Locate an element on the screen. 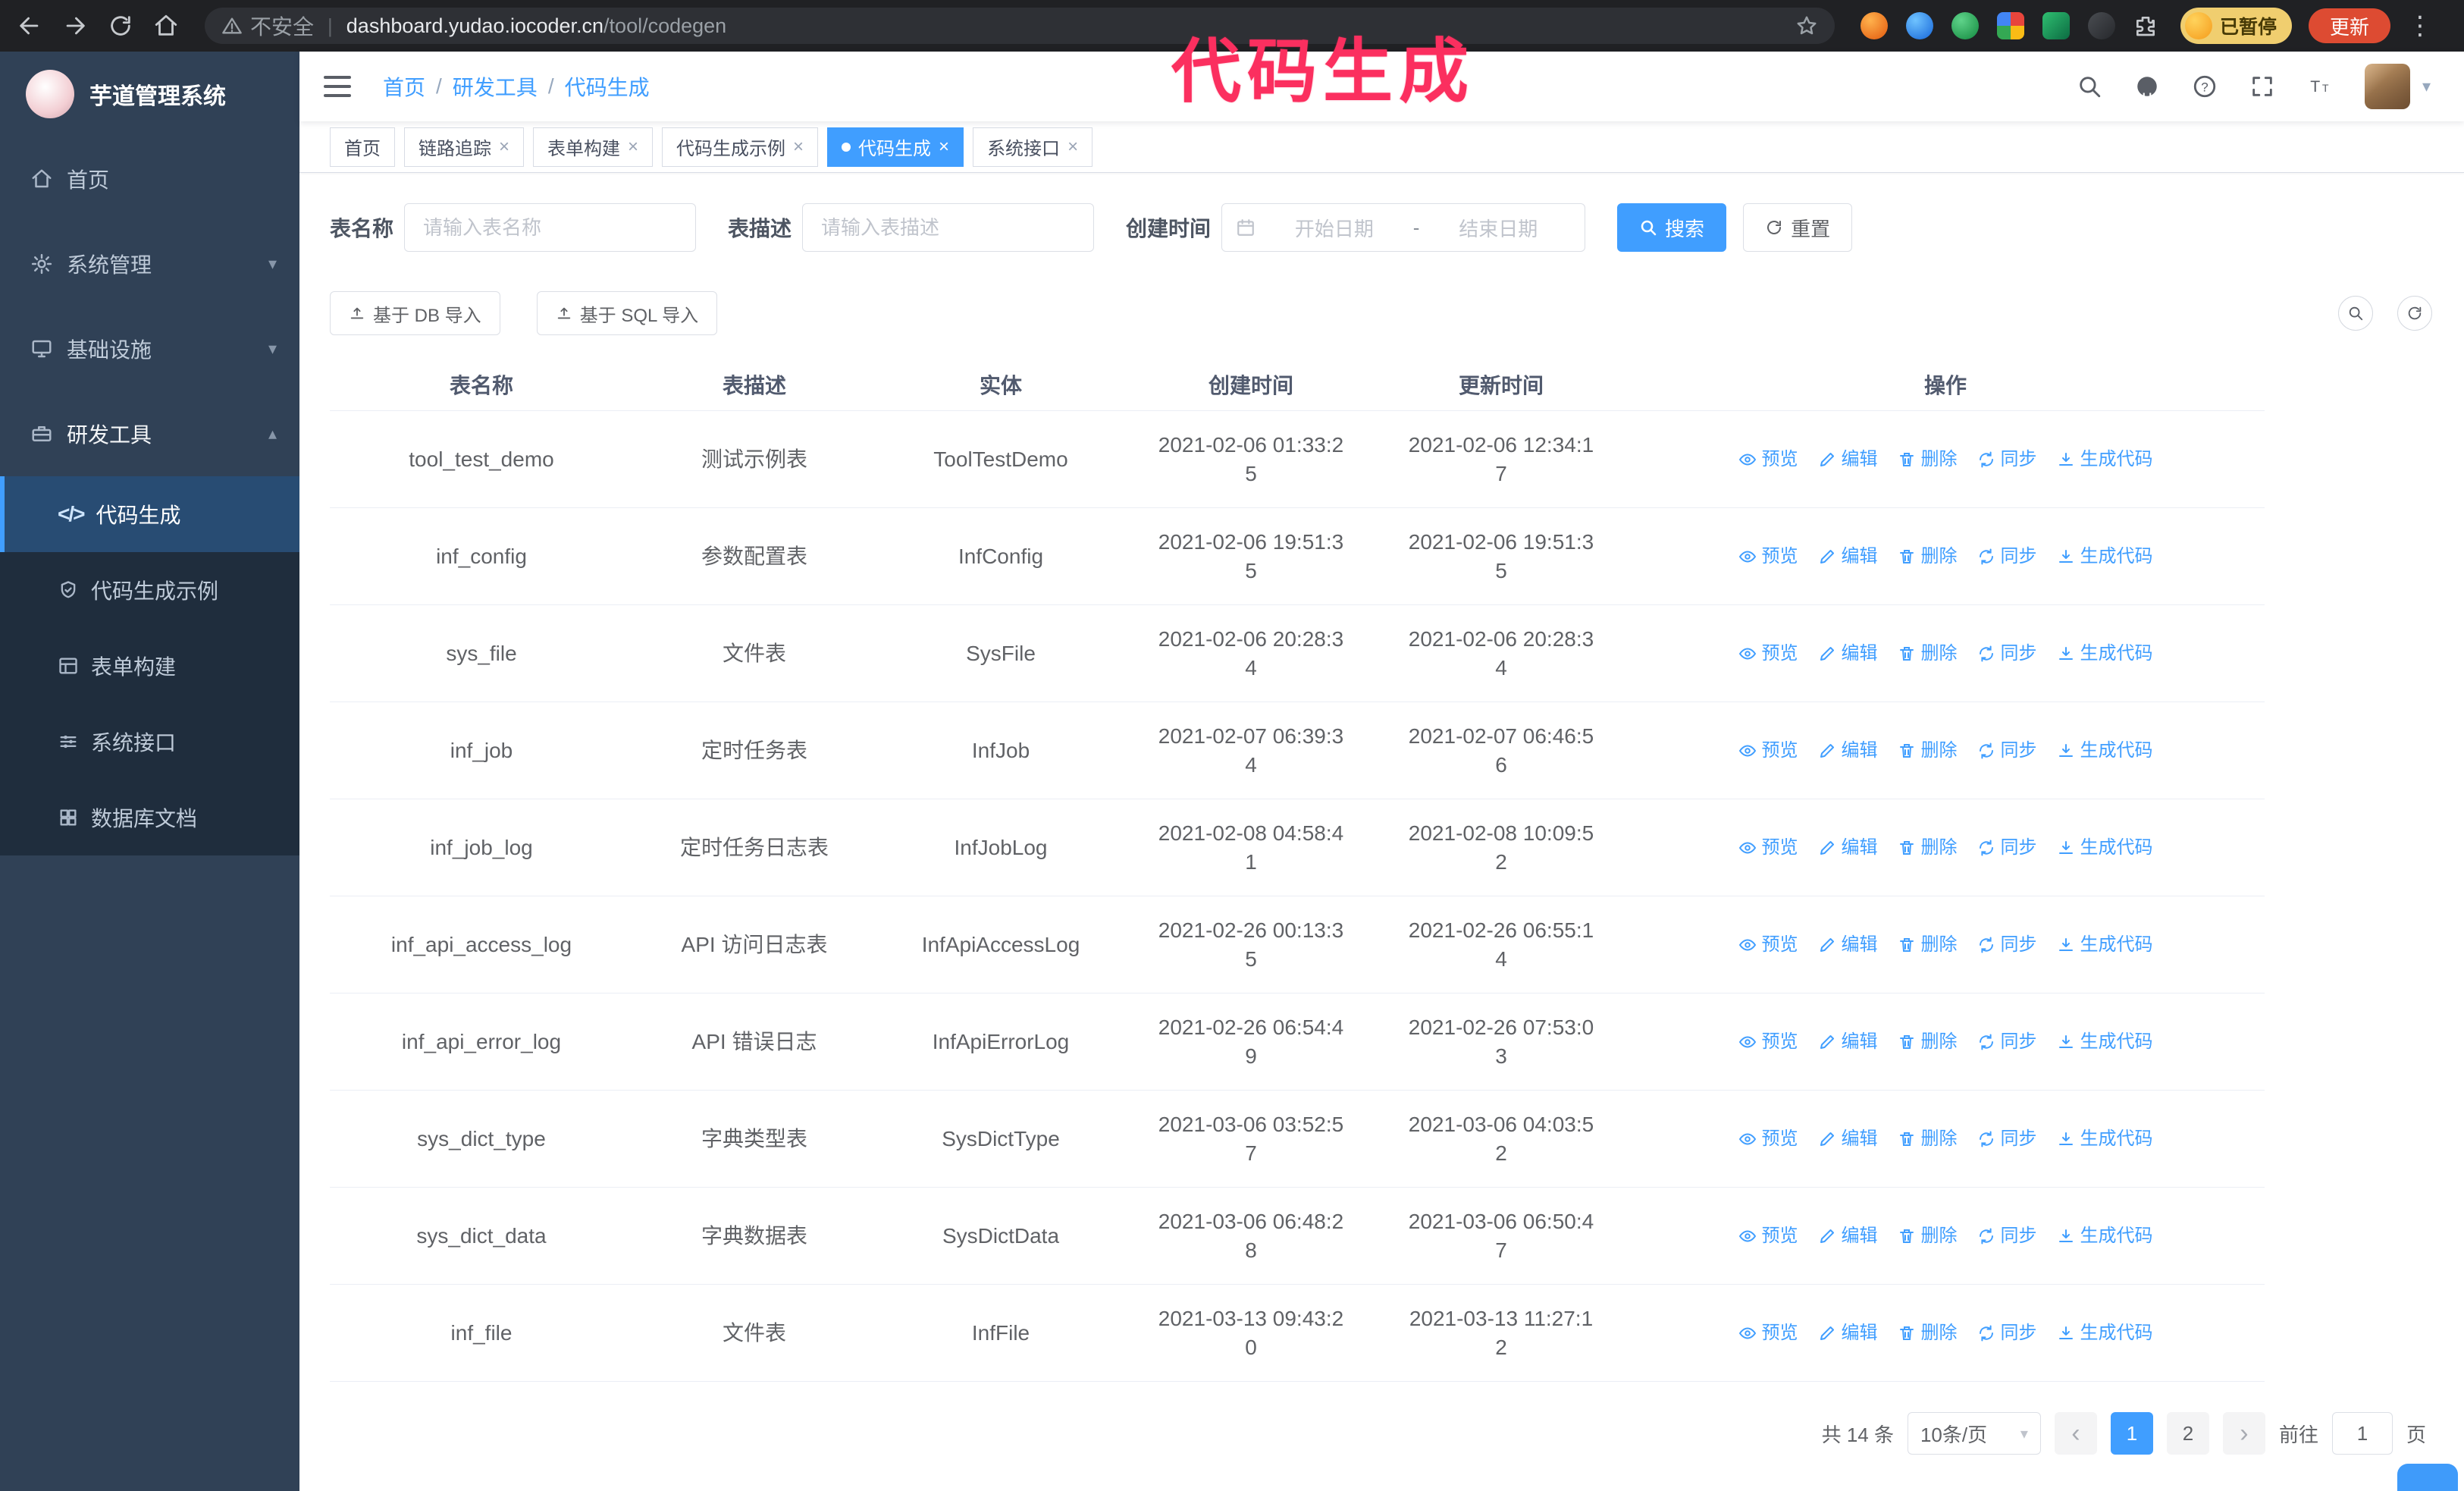 The height and width of the screenshot is (1491, 2464). page-2-button: 2 is located at coordinates (2187, 1433).